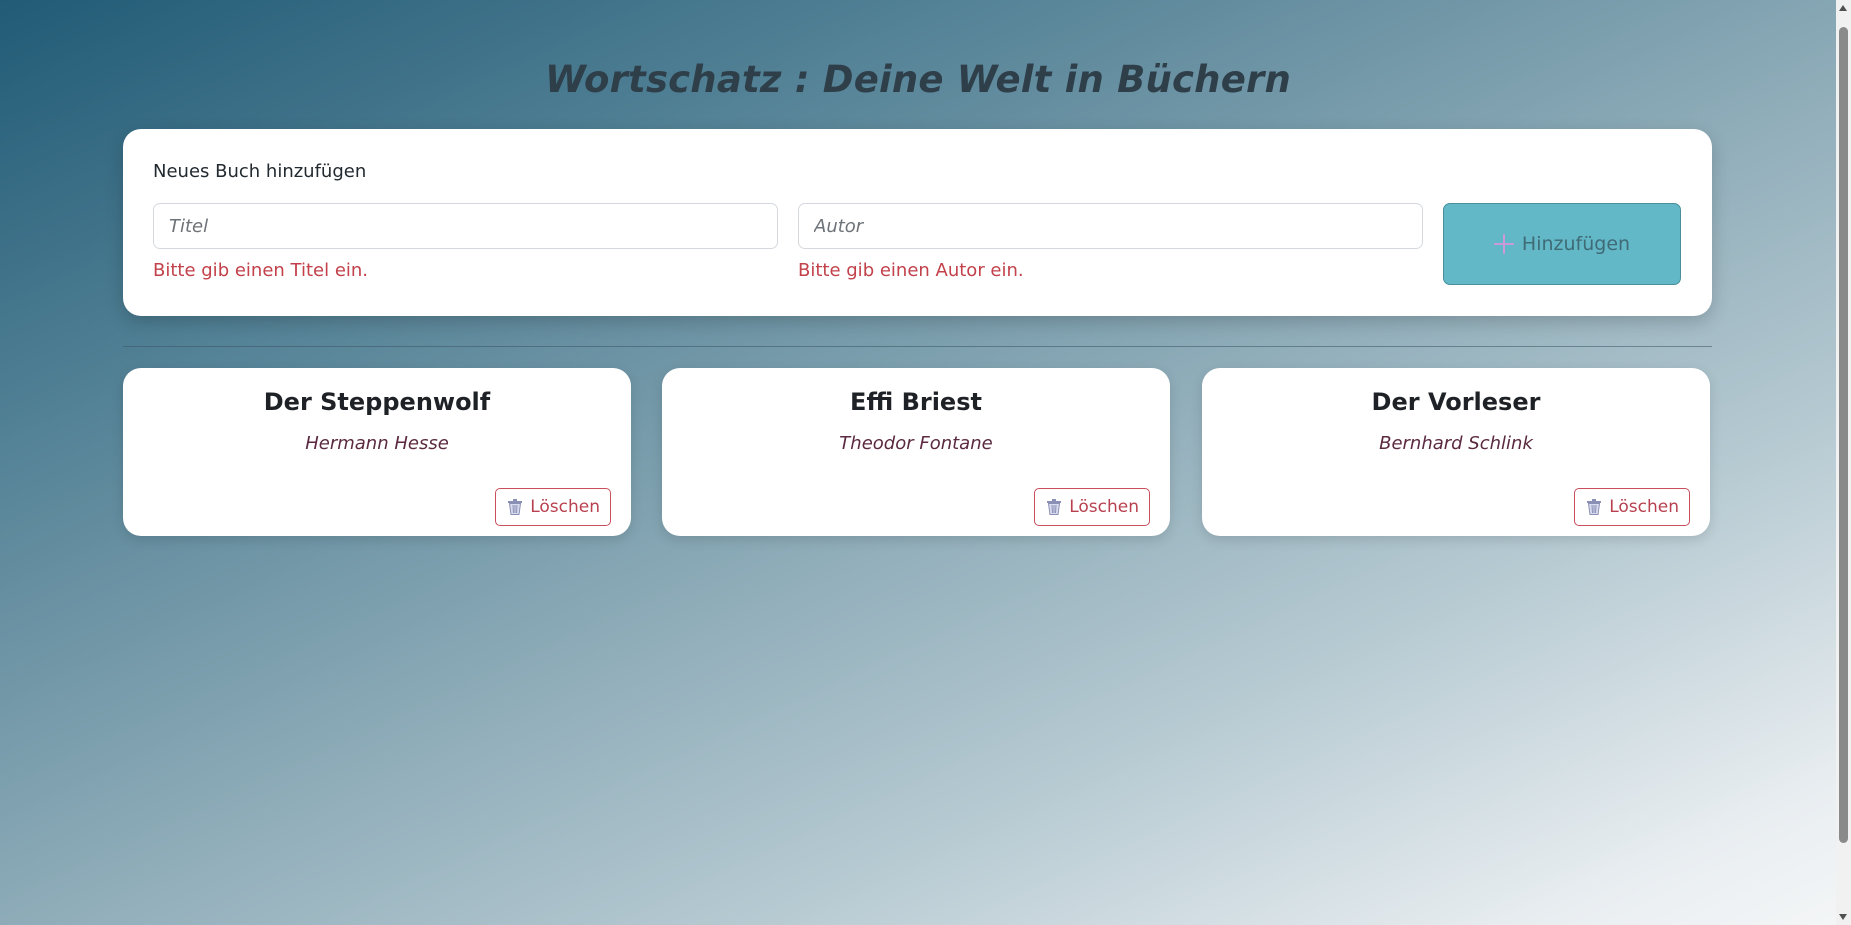 Image resolution: width=1851 pixels, height=925 pixels. Describe the element at coordinates (377, 443) in the screenshot. I see `book-author: Hermann Hesse` at that location.